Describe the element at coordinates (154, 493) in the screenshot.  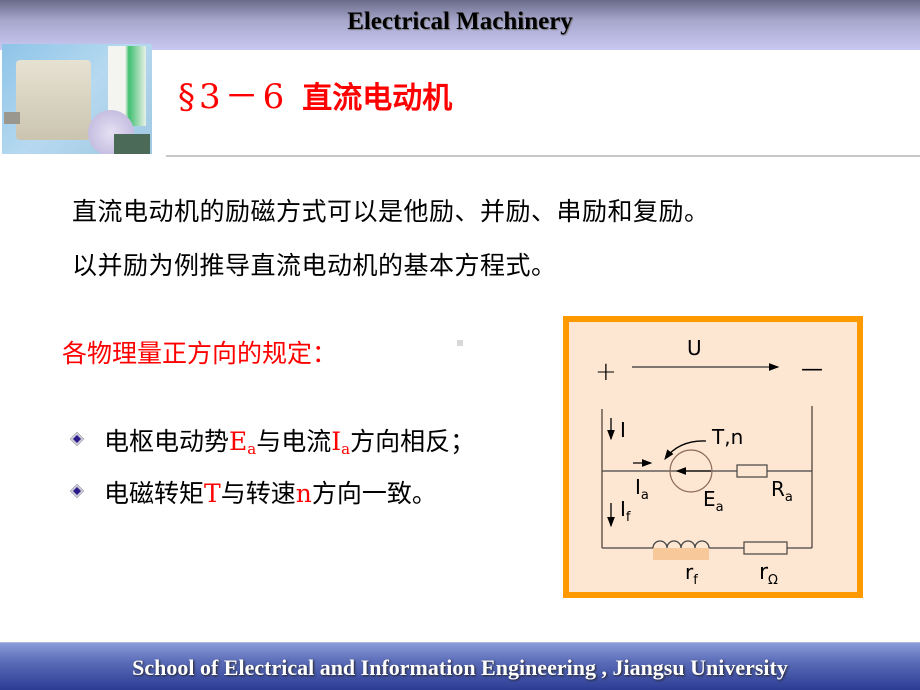
I see `bullet-text-pre: 电磁转矩` at that location.